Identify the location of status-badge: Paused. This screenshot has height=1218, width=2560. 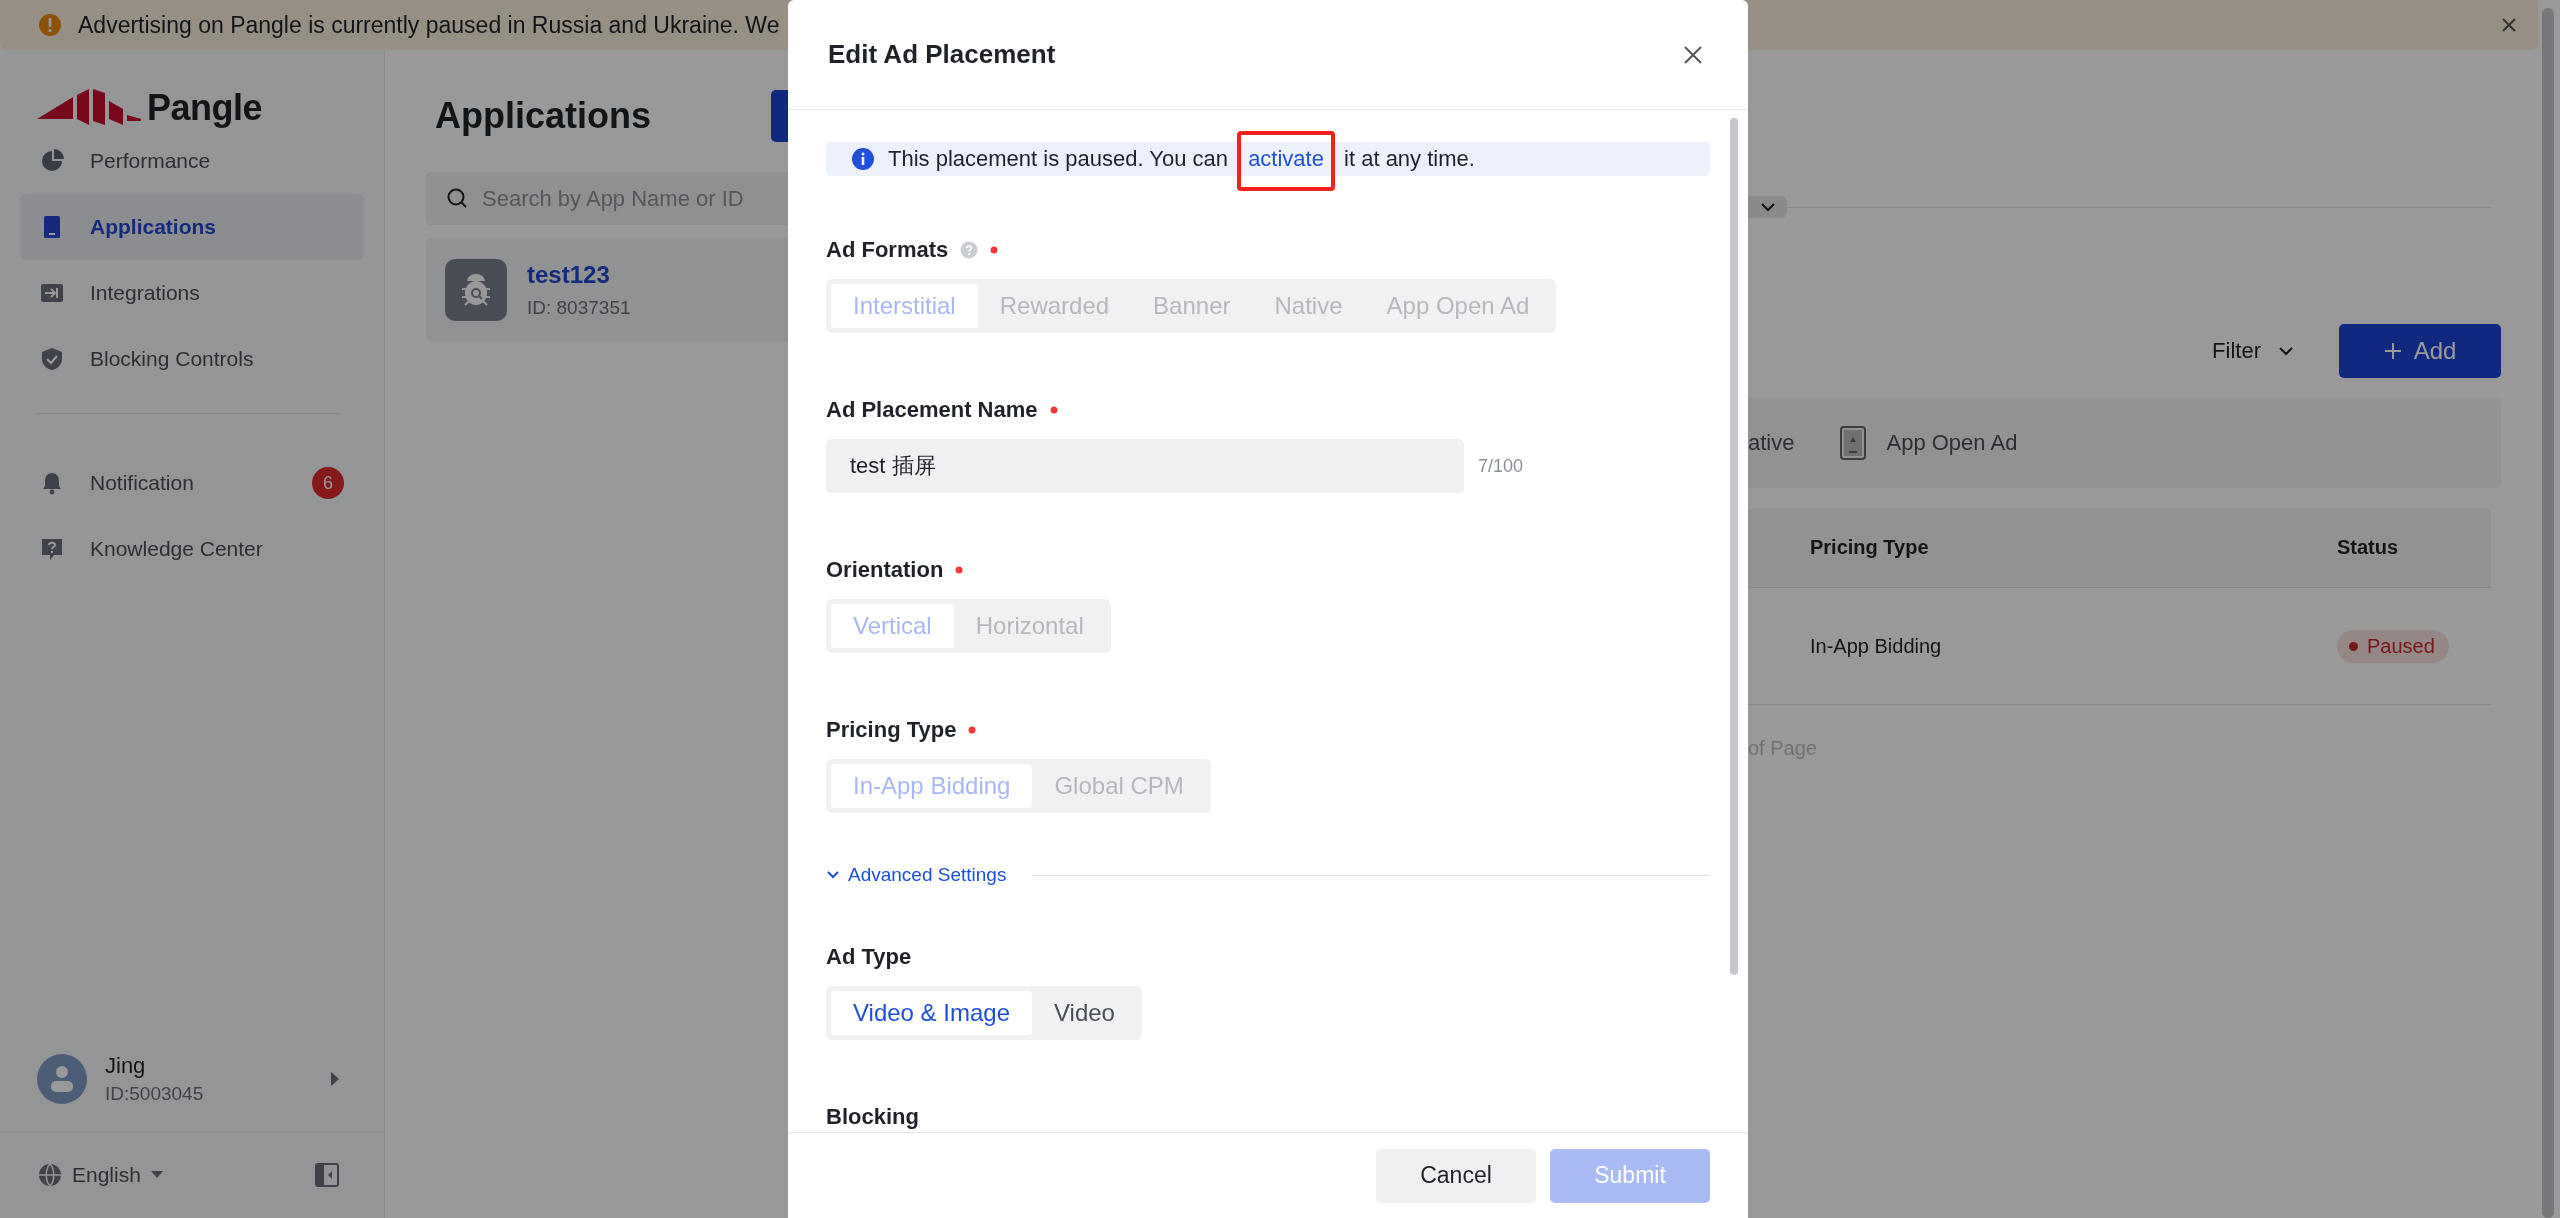
(2393, 646).